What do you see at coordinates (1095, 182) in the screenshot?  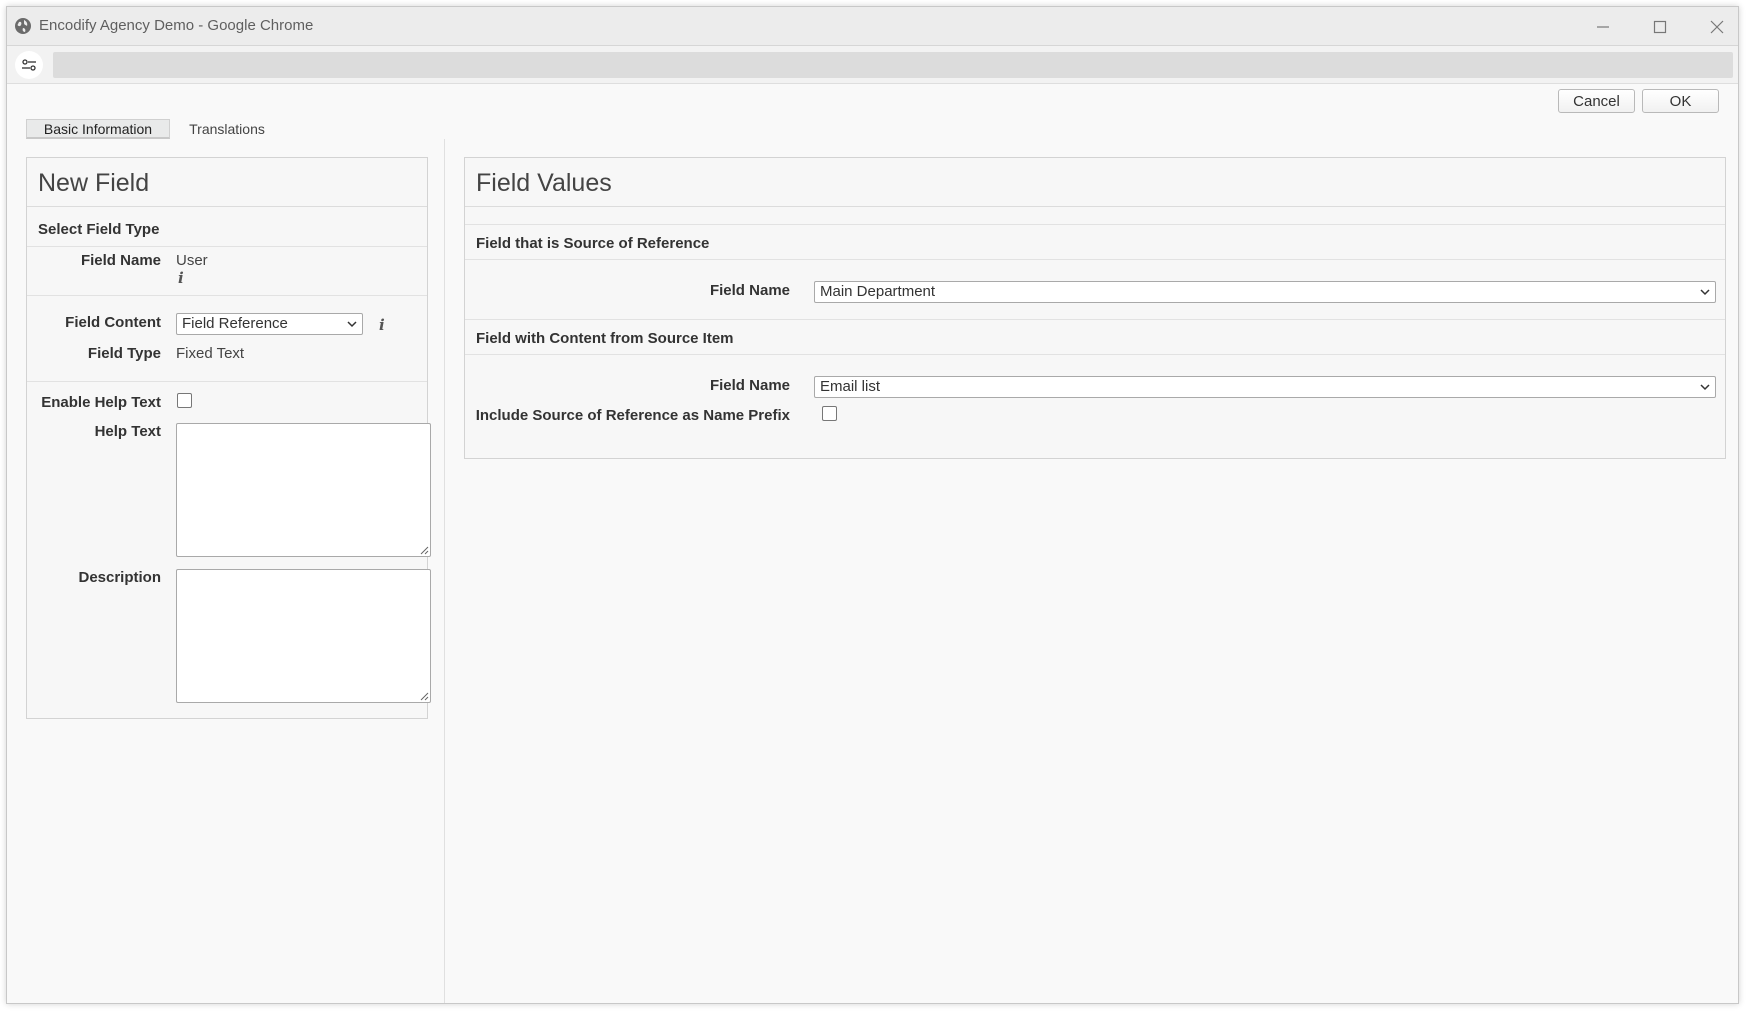 I see `field-values-title: Field Values` at bounding box center [1095, 182].